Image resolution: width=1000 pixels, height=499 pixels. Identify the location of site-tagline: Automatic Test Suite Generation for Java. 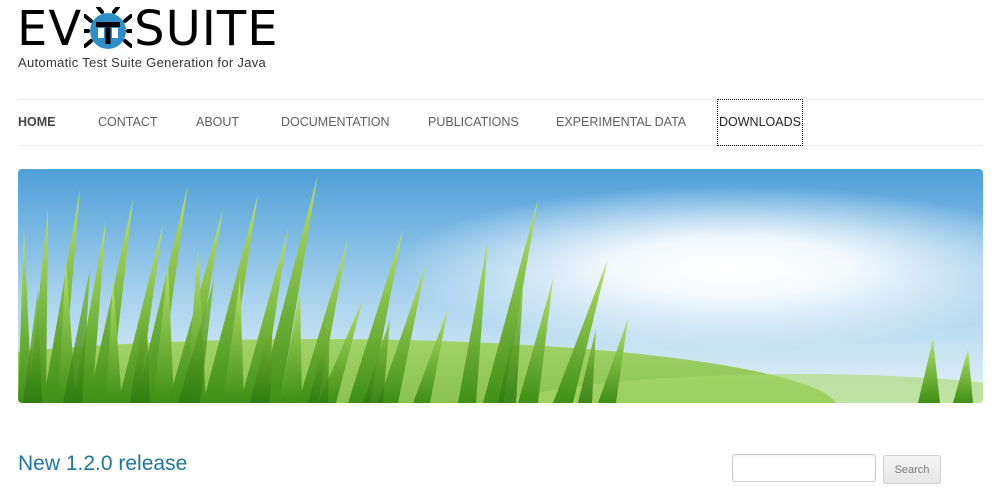
(142, 62).